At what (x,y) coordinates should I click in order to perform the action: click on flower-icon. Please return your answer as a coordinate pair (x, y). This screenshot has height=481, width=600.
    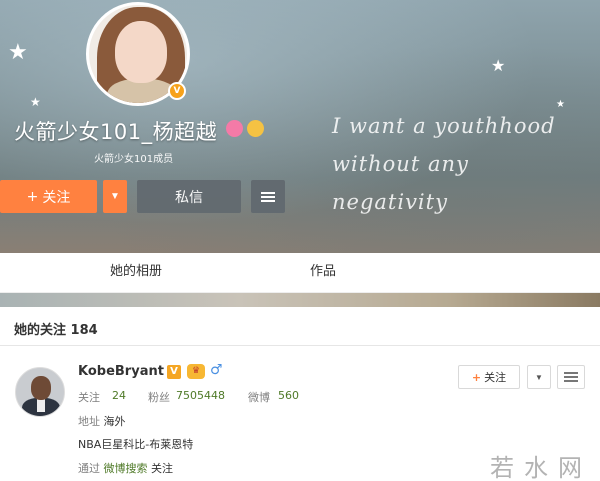
    Looking at the image, I should click on (234, 128).